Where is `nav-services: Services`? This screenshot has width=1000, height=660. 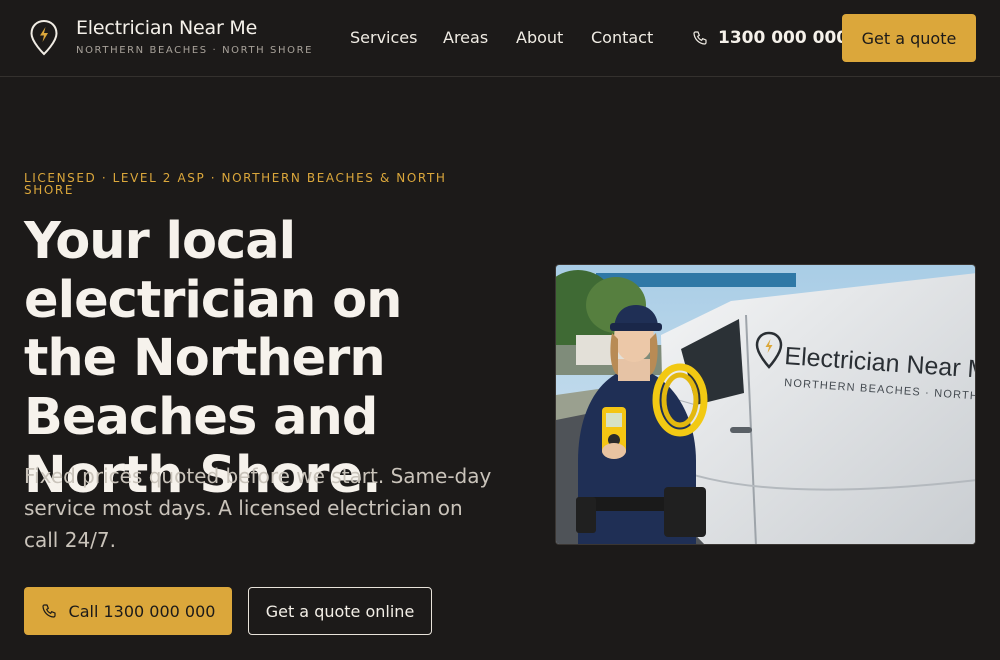
nav-services: Services is located at coordinates (383, 37).